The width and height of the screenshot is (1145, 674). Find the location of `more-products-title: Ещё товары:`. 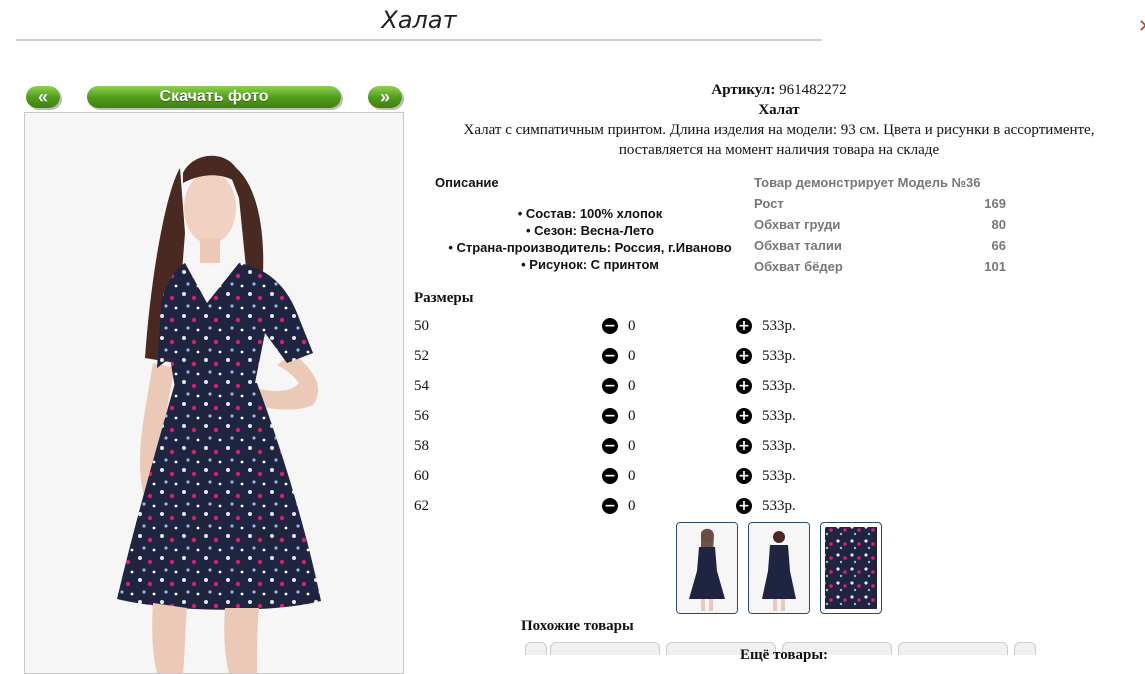

more-products-title: Ещё товары: is located at coordinates (784, 655).